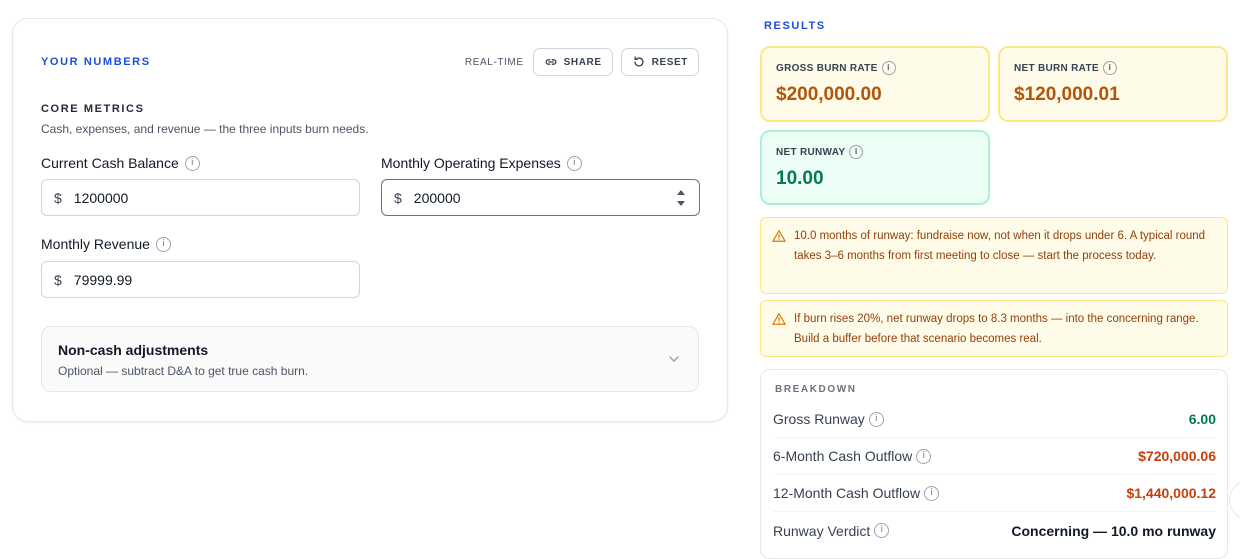 The image size is (1240, 559). What do you see at coordinates (847, 493) in the screenshot?
I see `twelve-month-outflow-label: 12-Month Cash Outflow` at bounding box center [847, 493].